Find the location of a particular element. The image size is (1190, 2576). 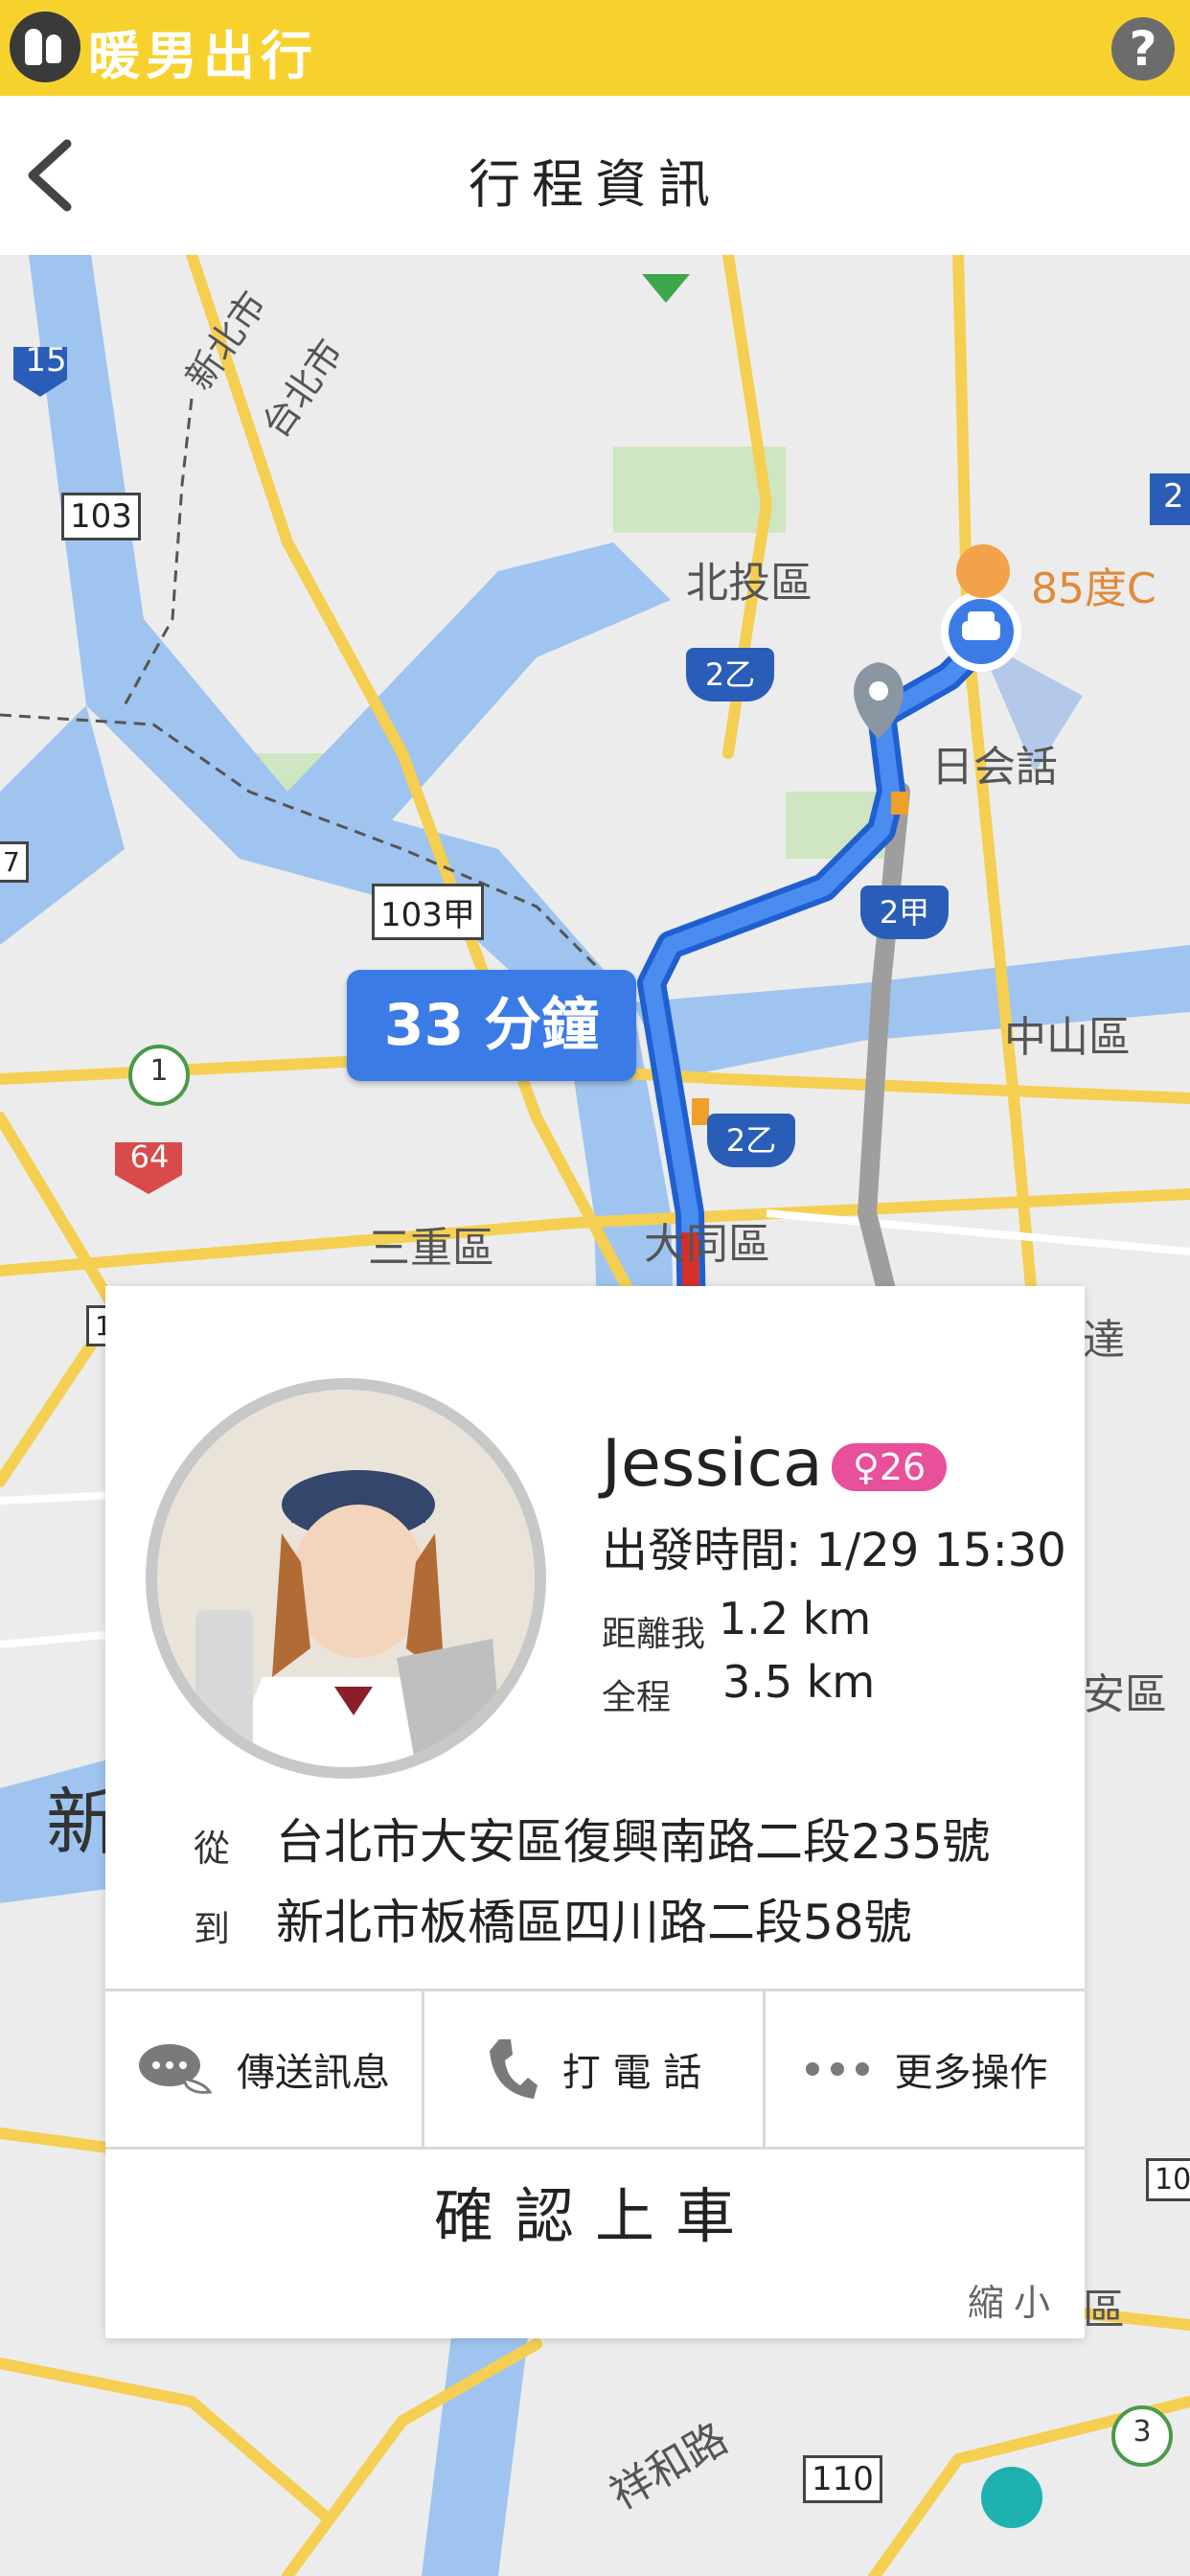

road-sign-10: 10 is located at coordinates (1168, 2179).